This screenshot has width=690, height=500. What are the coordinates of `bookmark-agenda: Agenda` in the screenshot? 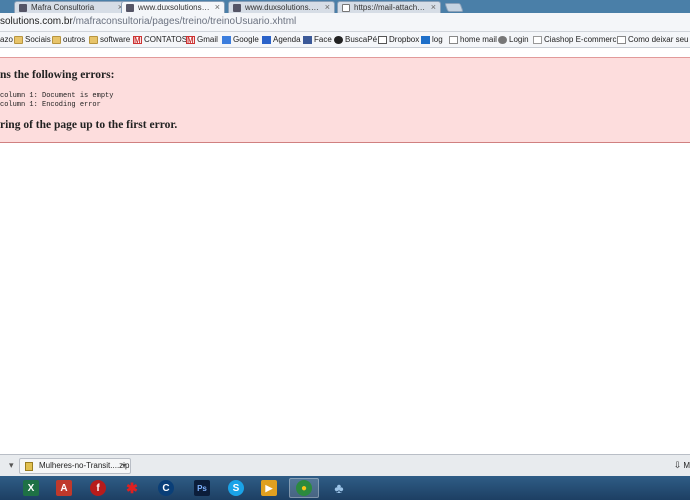 It's located at (281, 40).